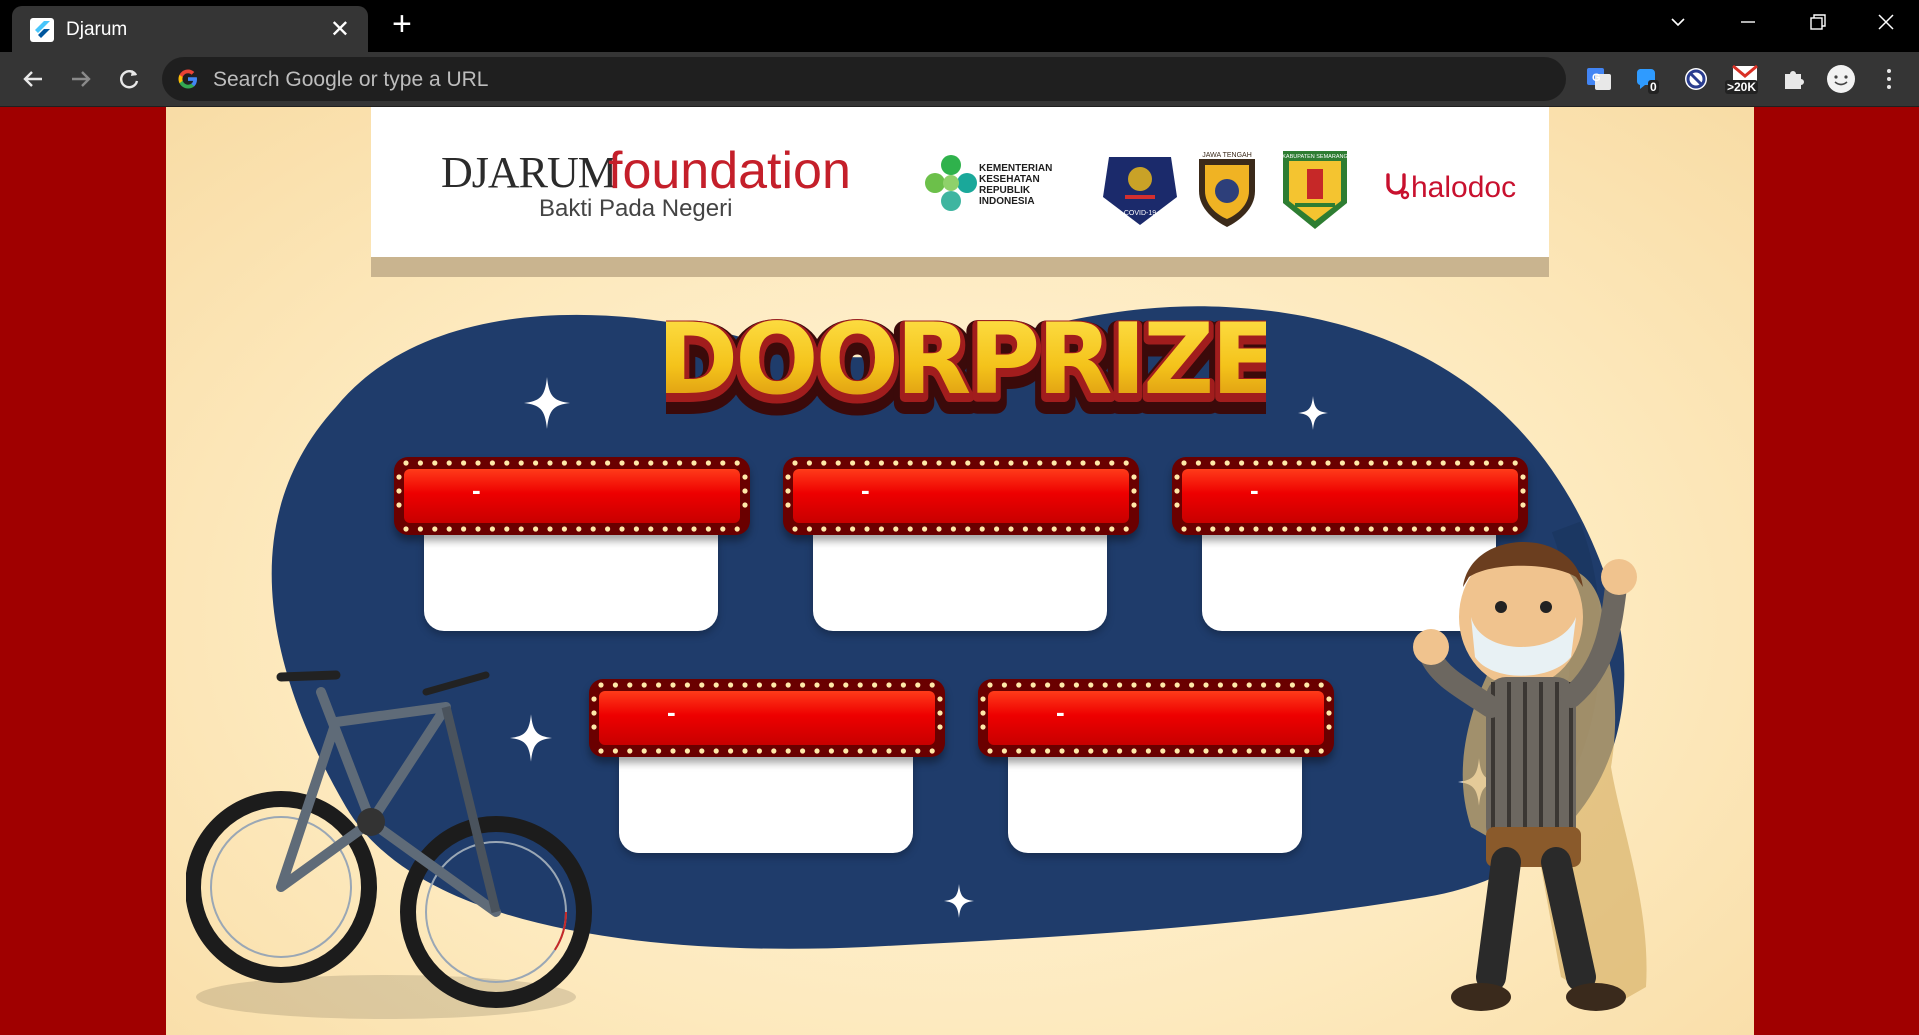  Describe the element at coordinates (1817, 23) in the screenshot. I see `restore-icon` at that location.